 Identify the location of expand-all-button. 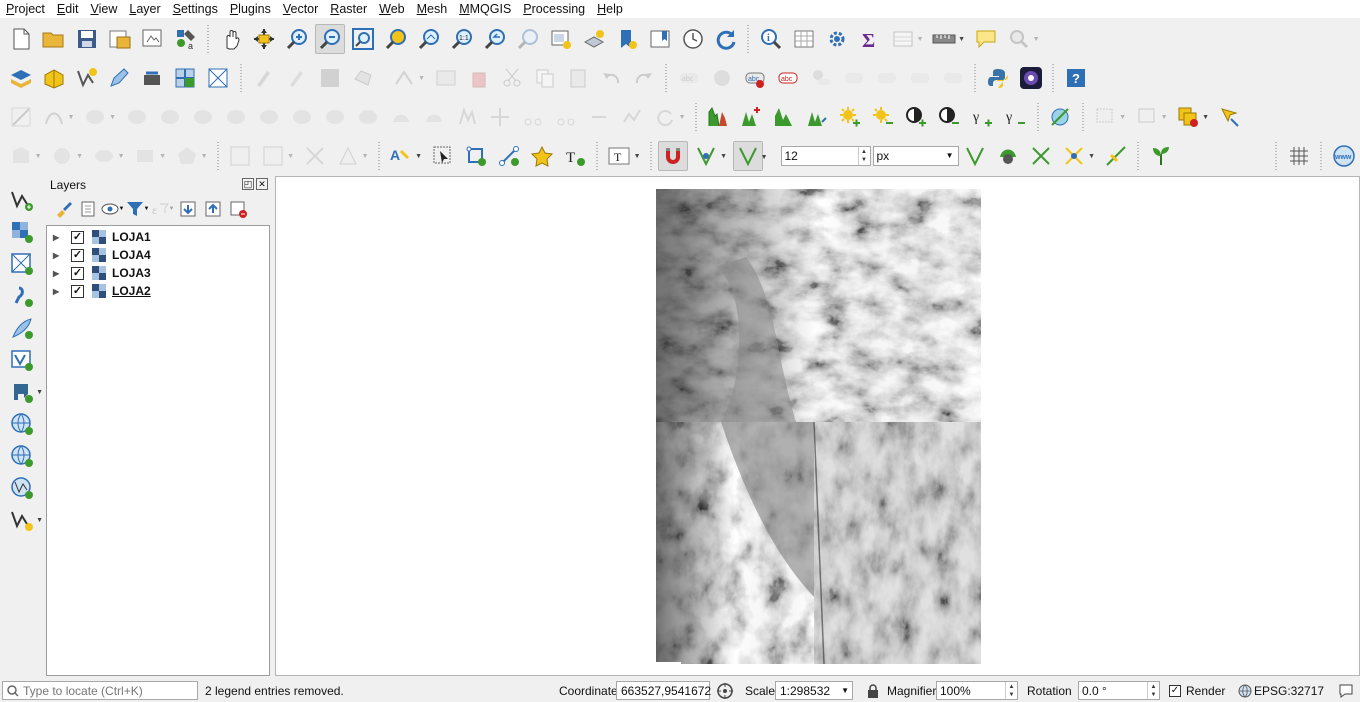
(188, 209).